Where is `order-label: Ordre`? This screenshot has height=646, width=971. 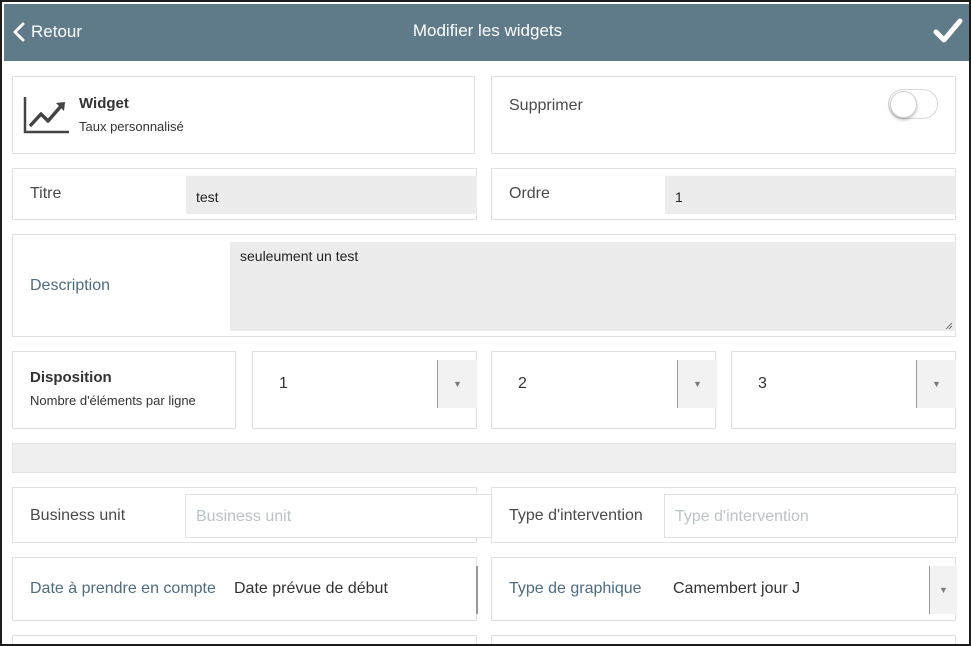
order-label: Ordre is located at coordinates (529, 193).